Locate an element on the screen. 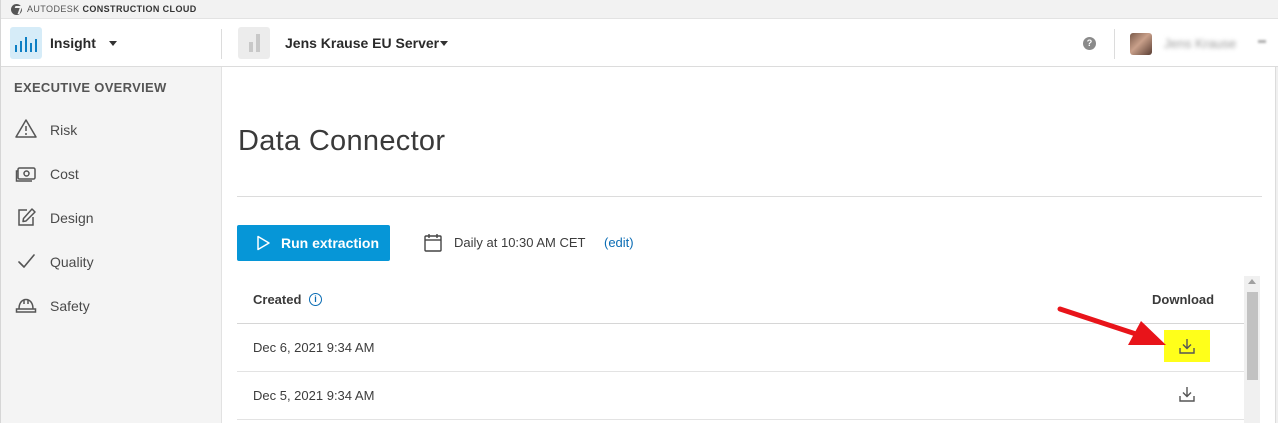  app-switcher-label: Insight is located at coordinates (73, 43).